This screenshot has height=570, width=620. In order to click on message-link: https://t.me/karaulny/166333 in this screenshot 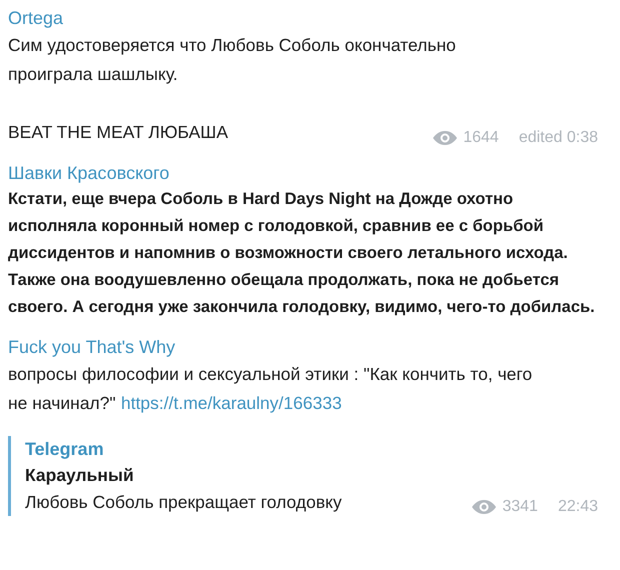, I will do `click(231, 403)`.